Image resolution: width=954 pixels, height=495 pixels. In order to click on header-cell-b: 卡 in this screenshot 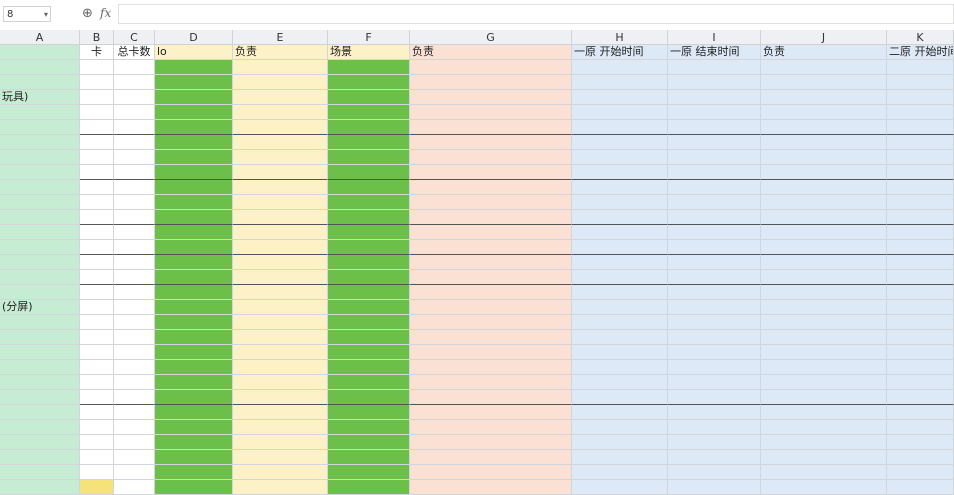, I will do `click(97, 52)`.